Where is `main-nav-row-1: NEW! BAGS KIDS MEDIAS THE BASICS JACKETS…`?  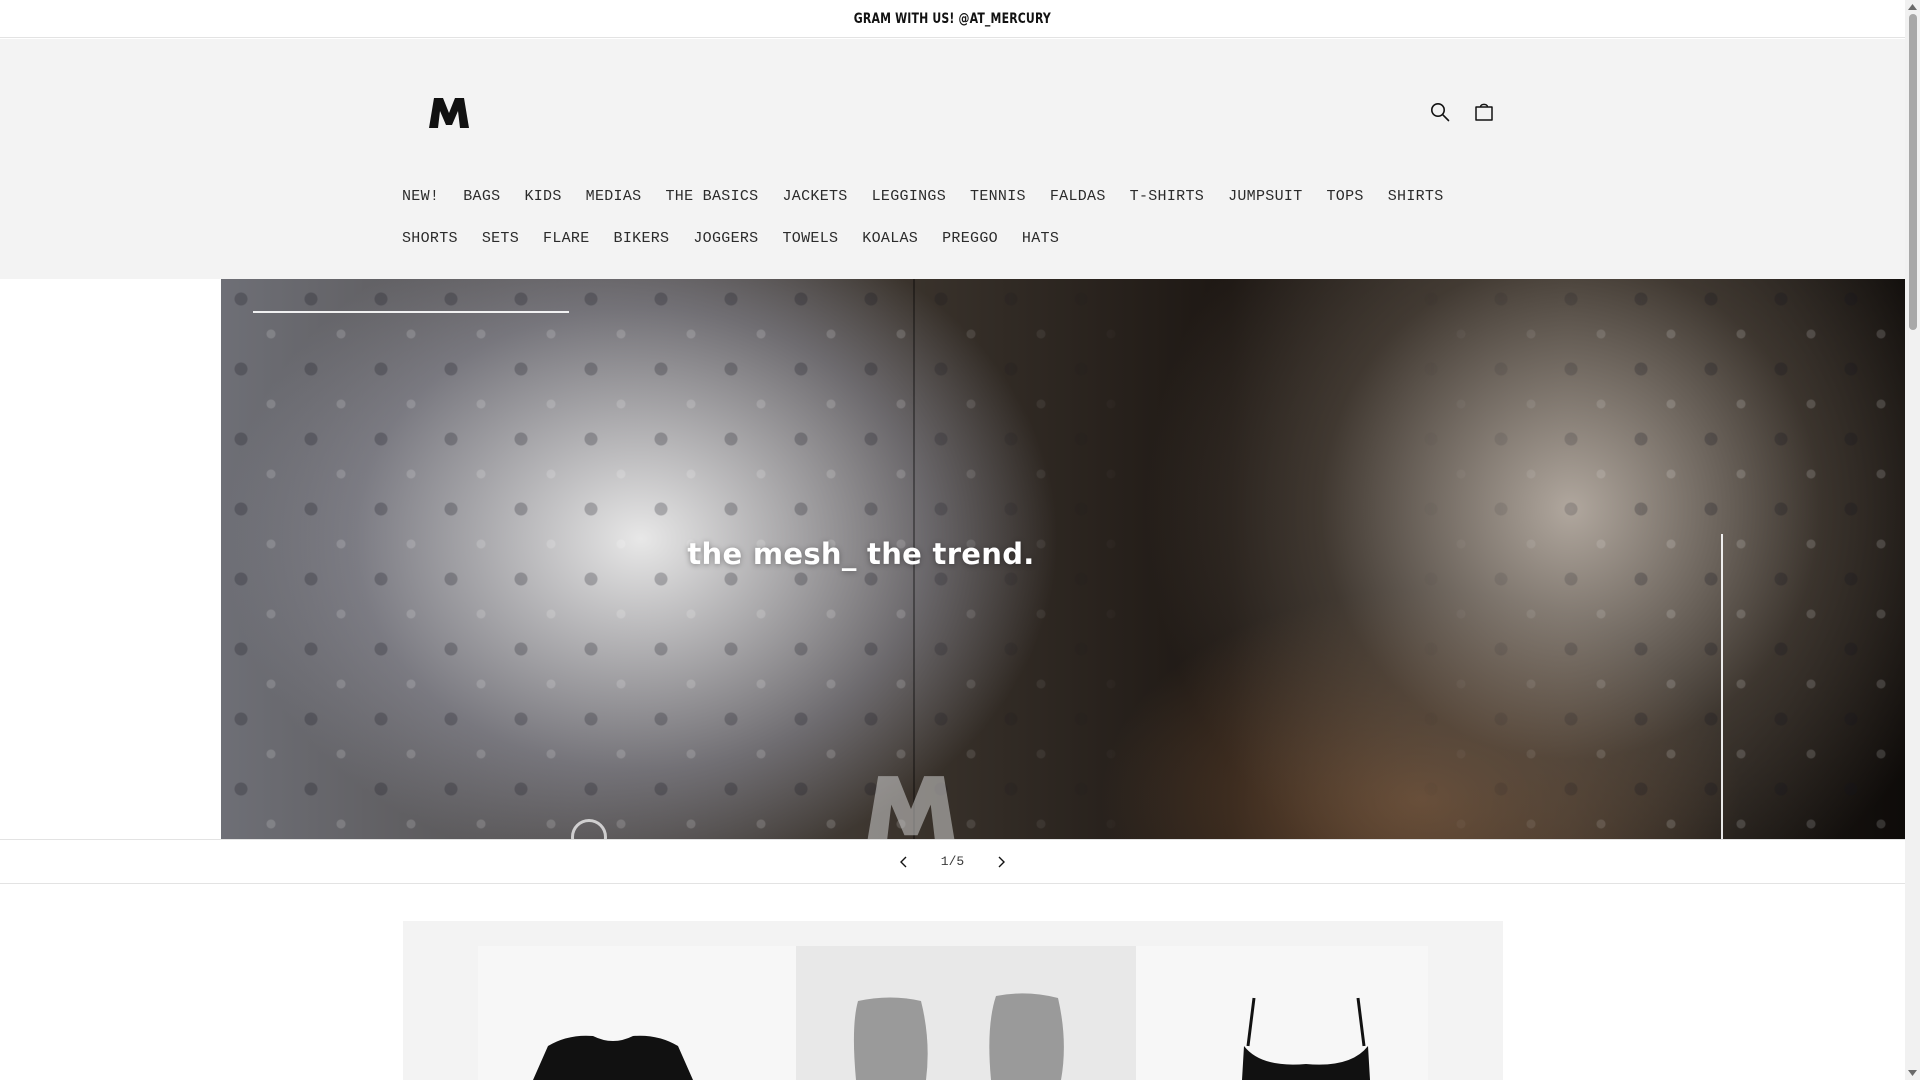
main-nav-row-1: NEW! BAGS KIDS MEDIAS THE BASICS JACKETS… is located at coordinates (929, 197).